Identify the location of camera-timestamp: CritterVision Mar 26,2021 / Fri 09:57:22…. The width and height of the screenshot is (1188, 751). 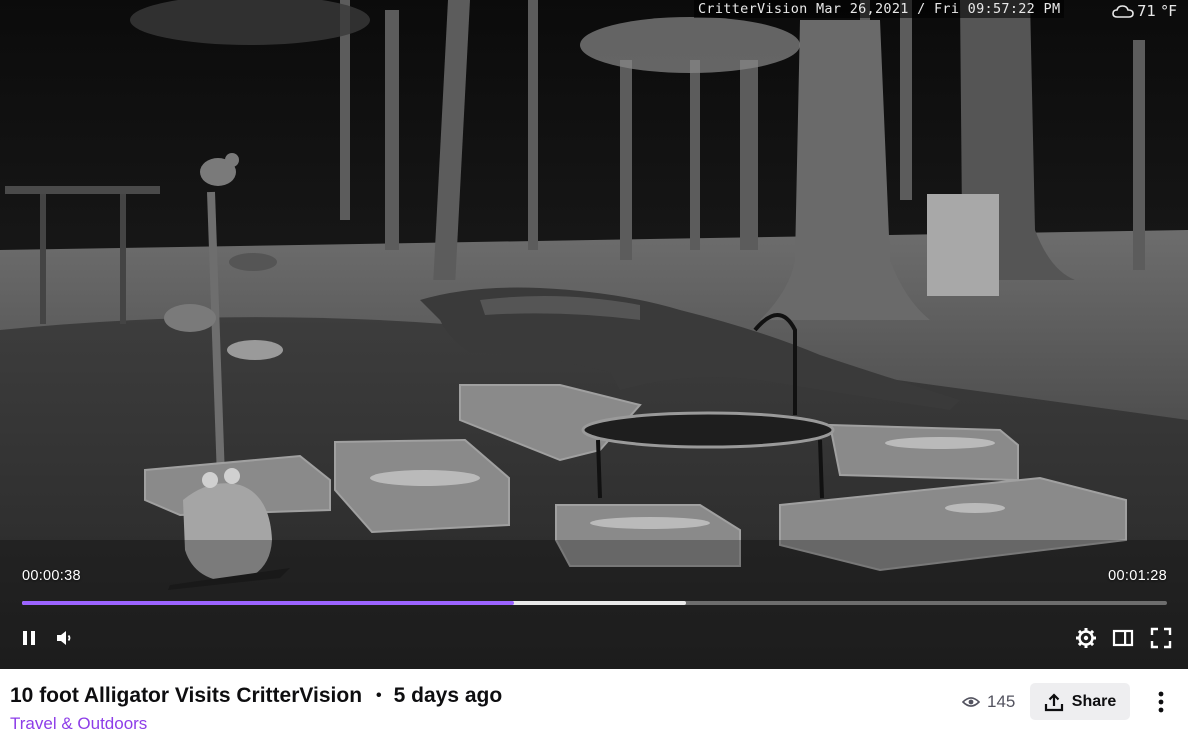
(879, 9).